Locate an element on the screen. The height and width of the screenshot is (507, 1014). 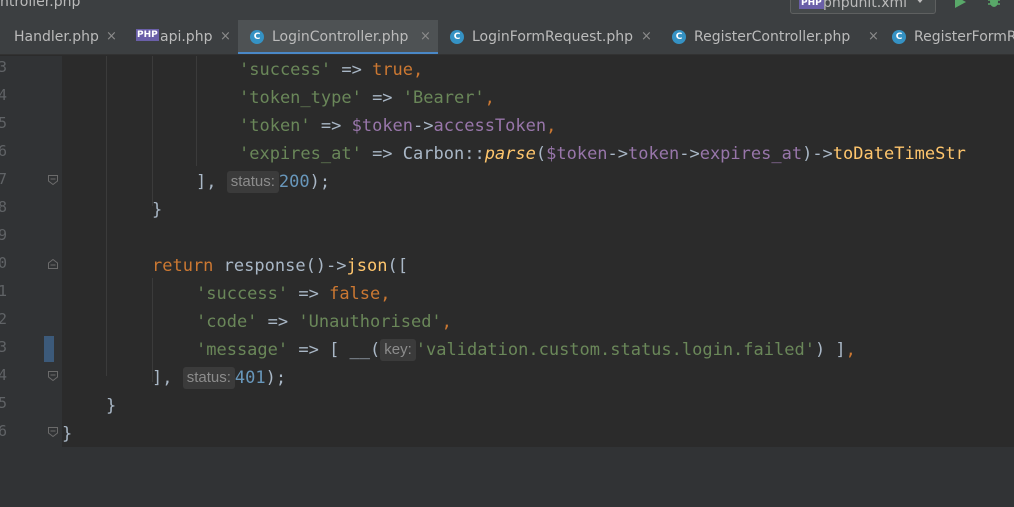
tab-api: PHP api.php × is located at coordinates (184, 37).